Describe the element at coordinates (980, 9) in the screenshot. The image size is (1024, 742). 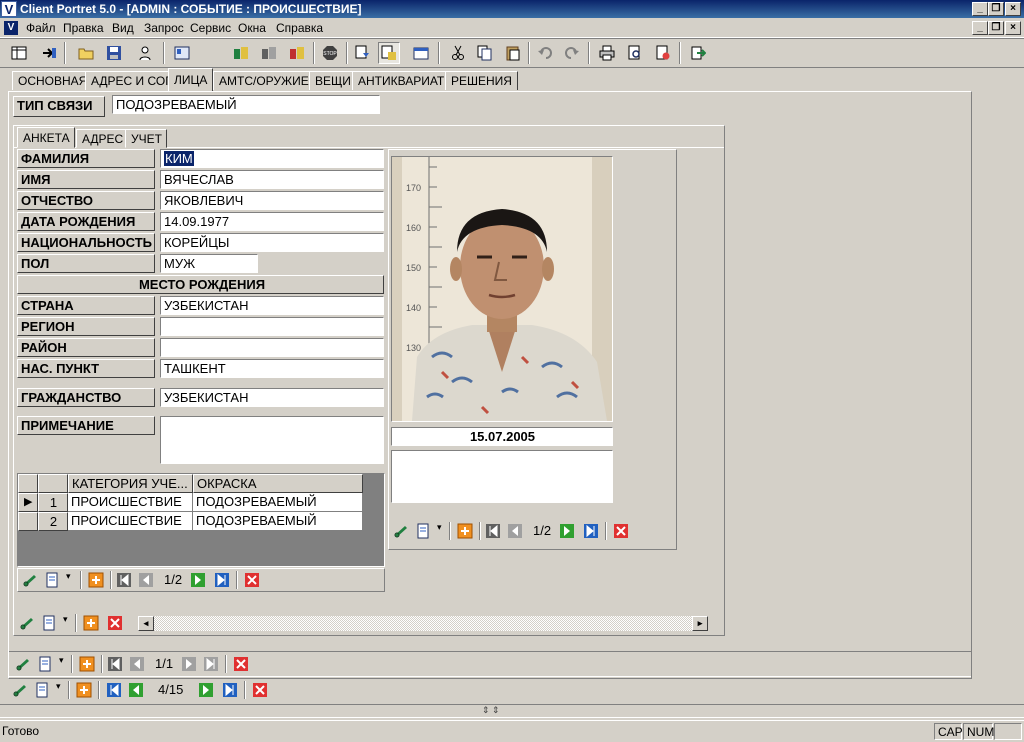
I see `minimize-icon: _` at that location.